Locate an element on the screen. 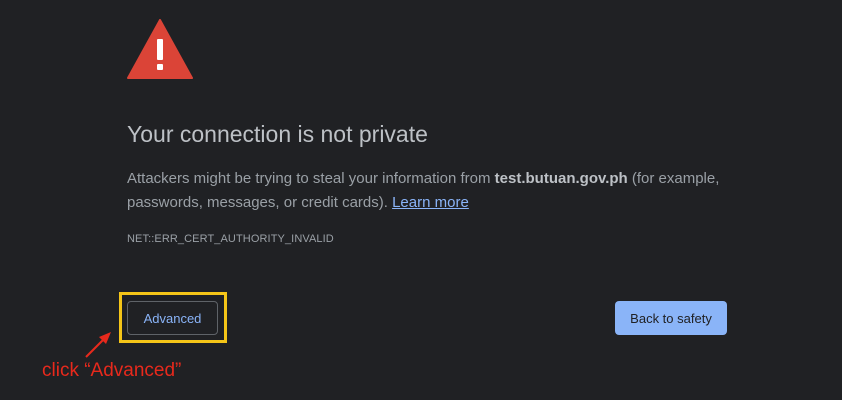  warning-triangle-icon is located at coordinates (160, 49).